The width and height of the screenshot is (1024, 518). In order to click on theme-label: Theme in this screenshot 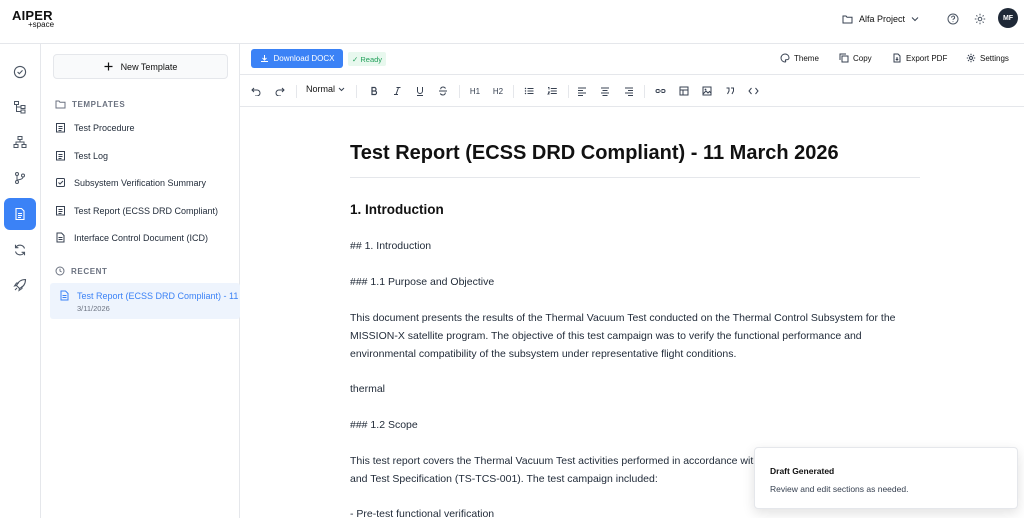, I will do `click(806, 58)`.